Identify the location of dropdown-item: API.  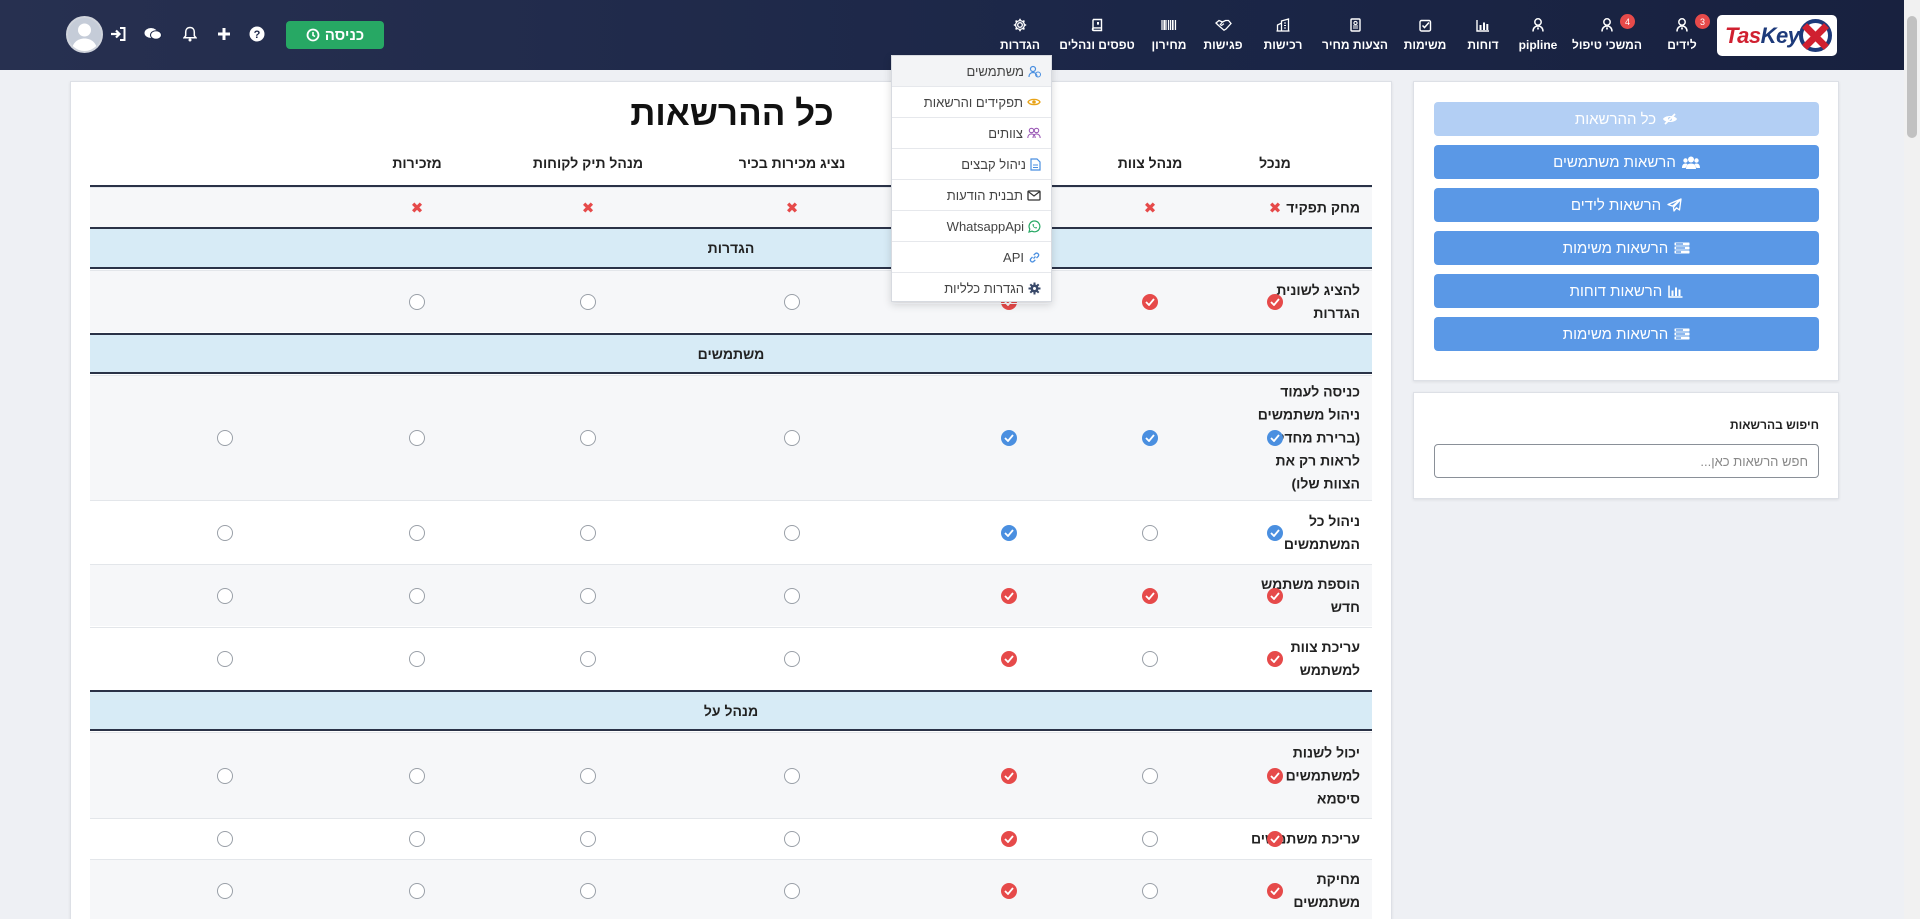
(971, 257).